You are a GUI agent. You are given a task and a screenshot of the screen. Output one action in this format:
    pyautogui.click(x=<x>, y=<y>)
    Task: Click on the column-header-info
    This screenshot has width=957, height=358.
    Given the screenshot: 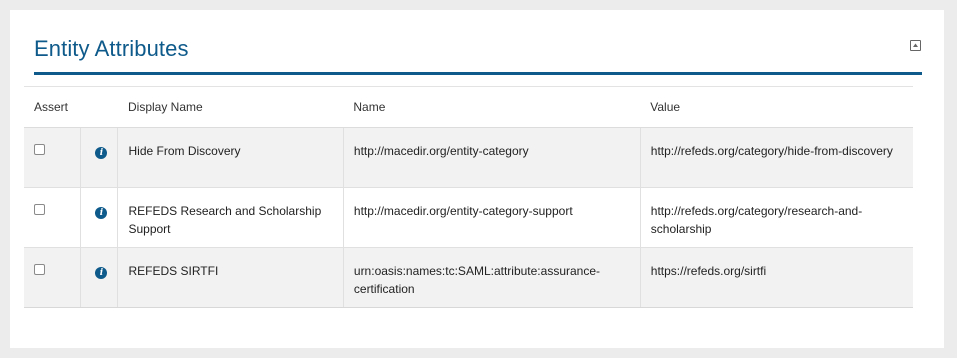 What is the action you would take?
    pyautogui.click(x=99, y=107)
    